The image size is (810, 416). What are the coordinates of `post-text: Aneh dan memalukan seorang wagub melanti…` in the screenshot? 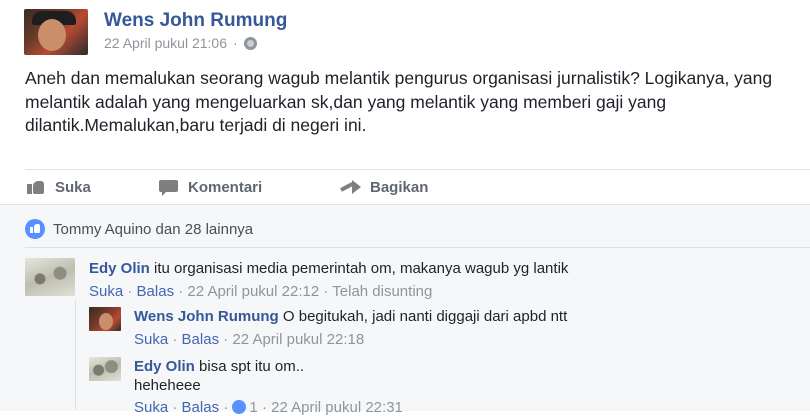 It's located at (399, 101).